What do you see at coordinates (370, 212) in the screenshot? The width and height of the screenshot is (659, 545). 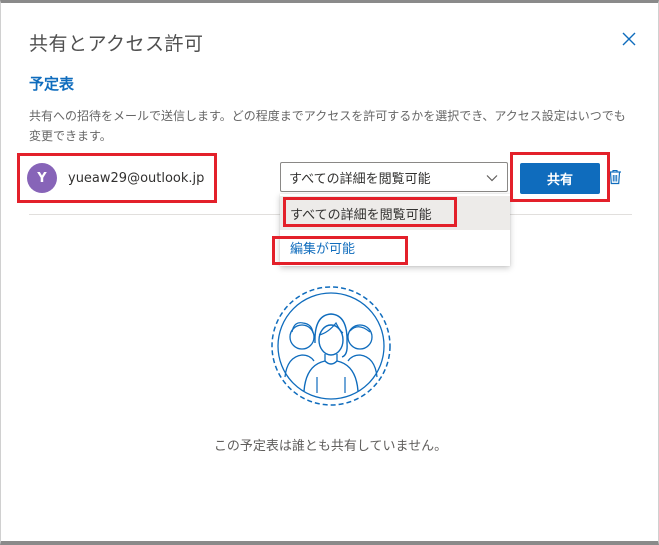 I see `highlight-view-all-option` at bounding box center [370, 212].